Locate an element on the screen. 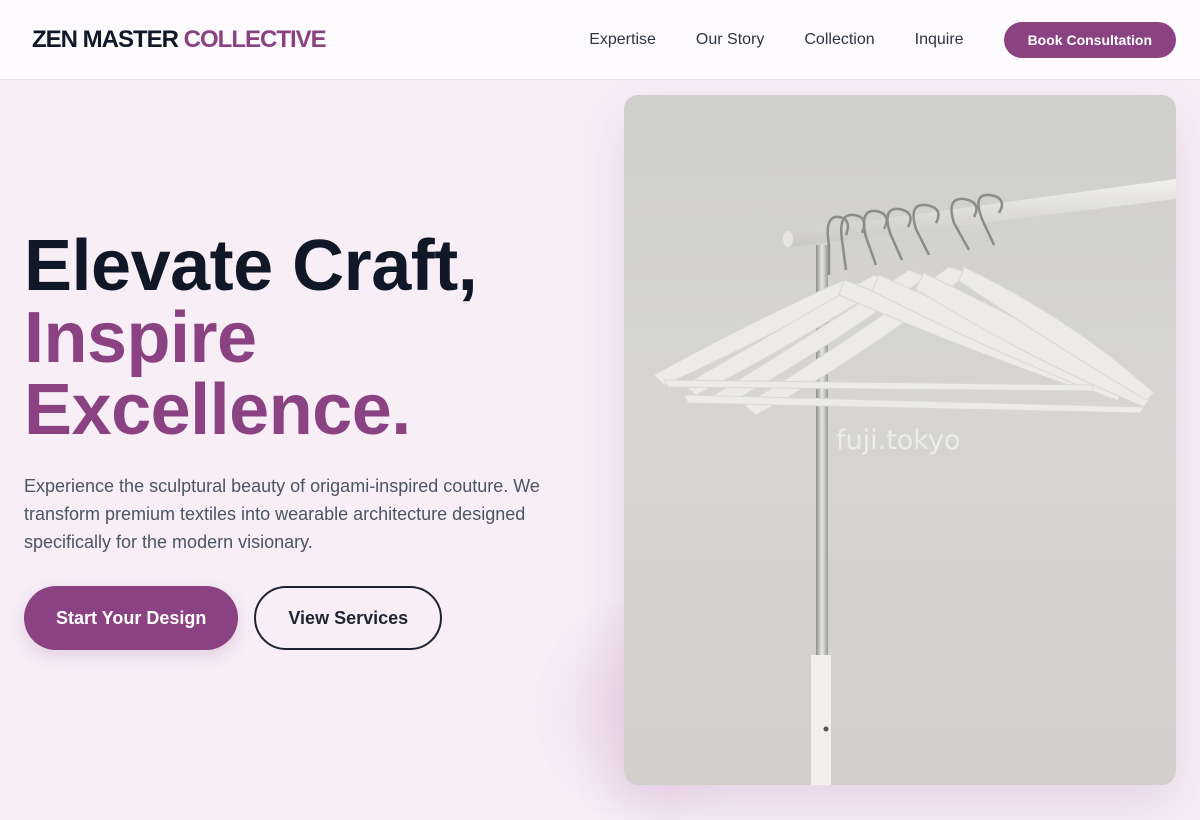 Image resolution: width=1200 pixels, height=820 pixels. logo-accent-text: COLLECTIVE is located at coordinates (255, 39).